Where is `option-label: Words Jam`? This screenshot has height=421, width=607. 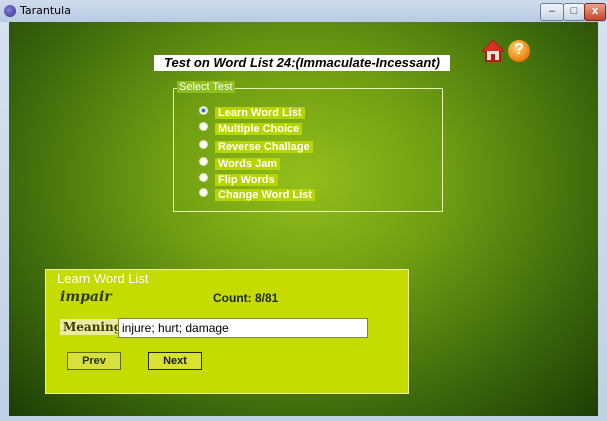 option-label: Words Jam is located at coordinates (248, 164).